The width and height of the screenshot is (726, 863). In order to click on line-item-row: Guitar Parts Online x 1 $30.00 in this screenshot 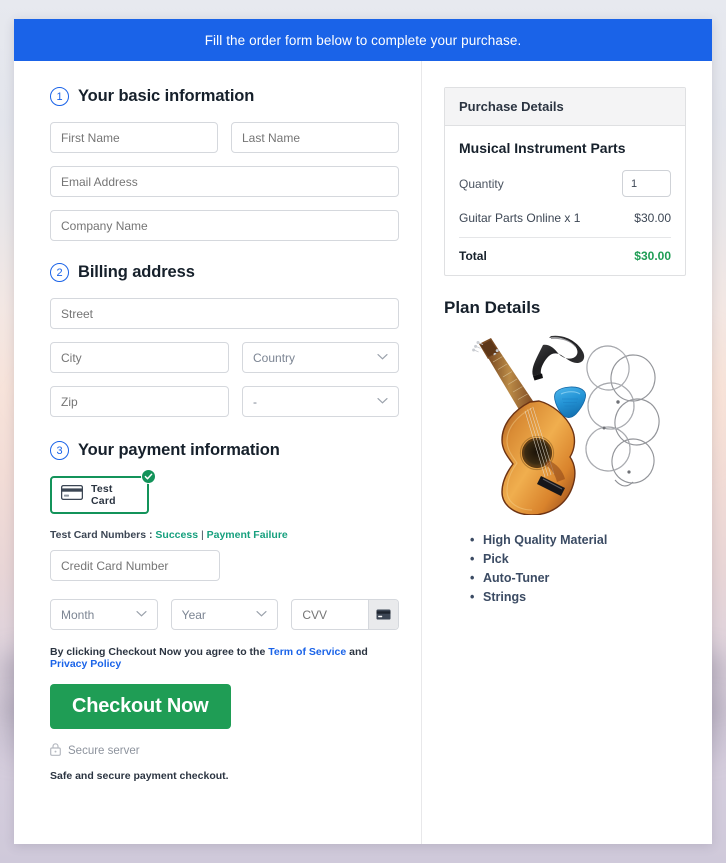, I will do `click(565, 224)`.